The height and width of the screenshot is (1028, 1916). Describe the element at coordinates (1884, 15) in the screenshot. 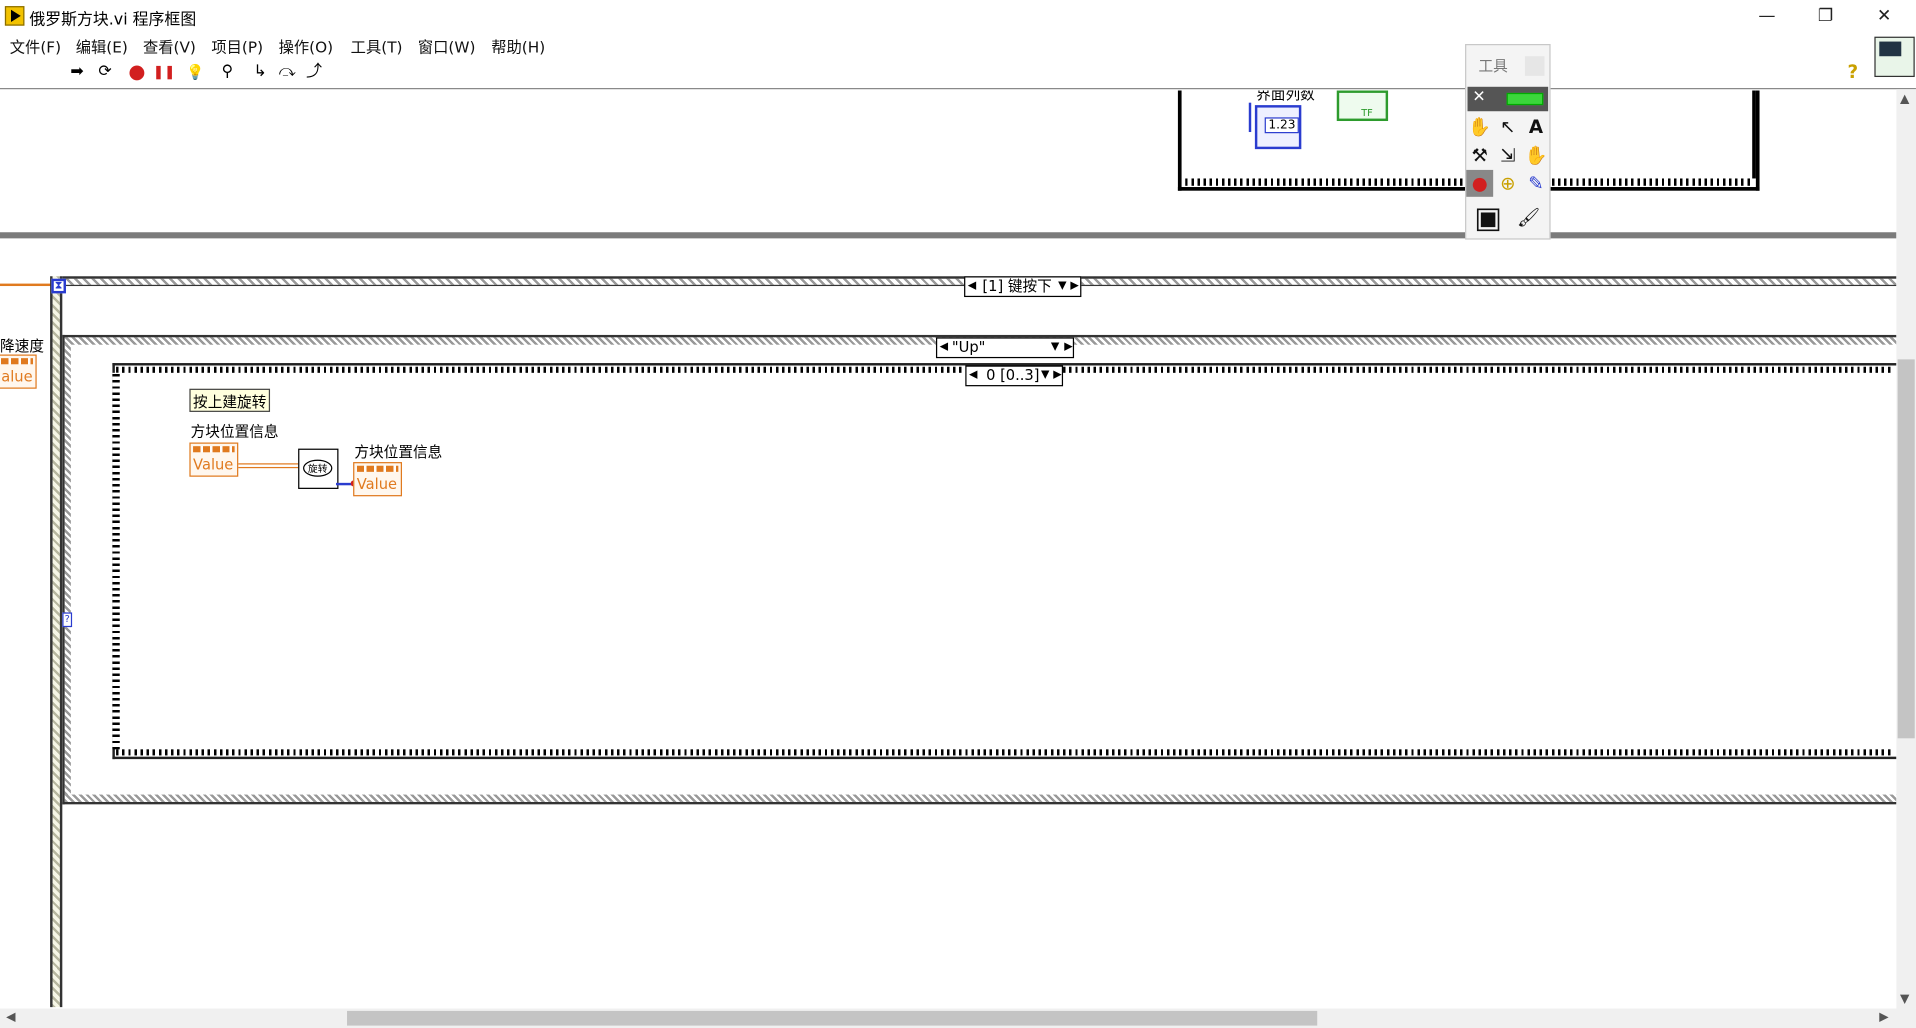

I see `close-button: ✕` at that location.